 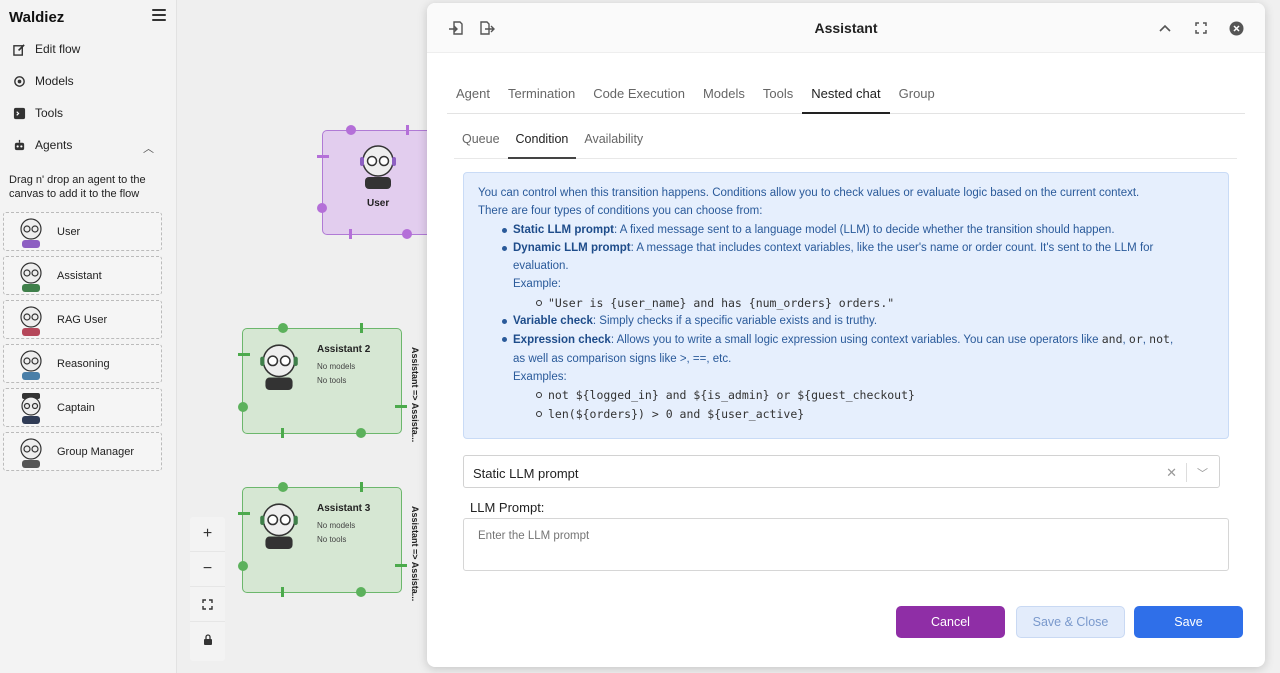 I want to click on sidebar-nav: Edit flow Models Tools Agents ︿, so click(x=88, y=97).